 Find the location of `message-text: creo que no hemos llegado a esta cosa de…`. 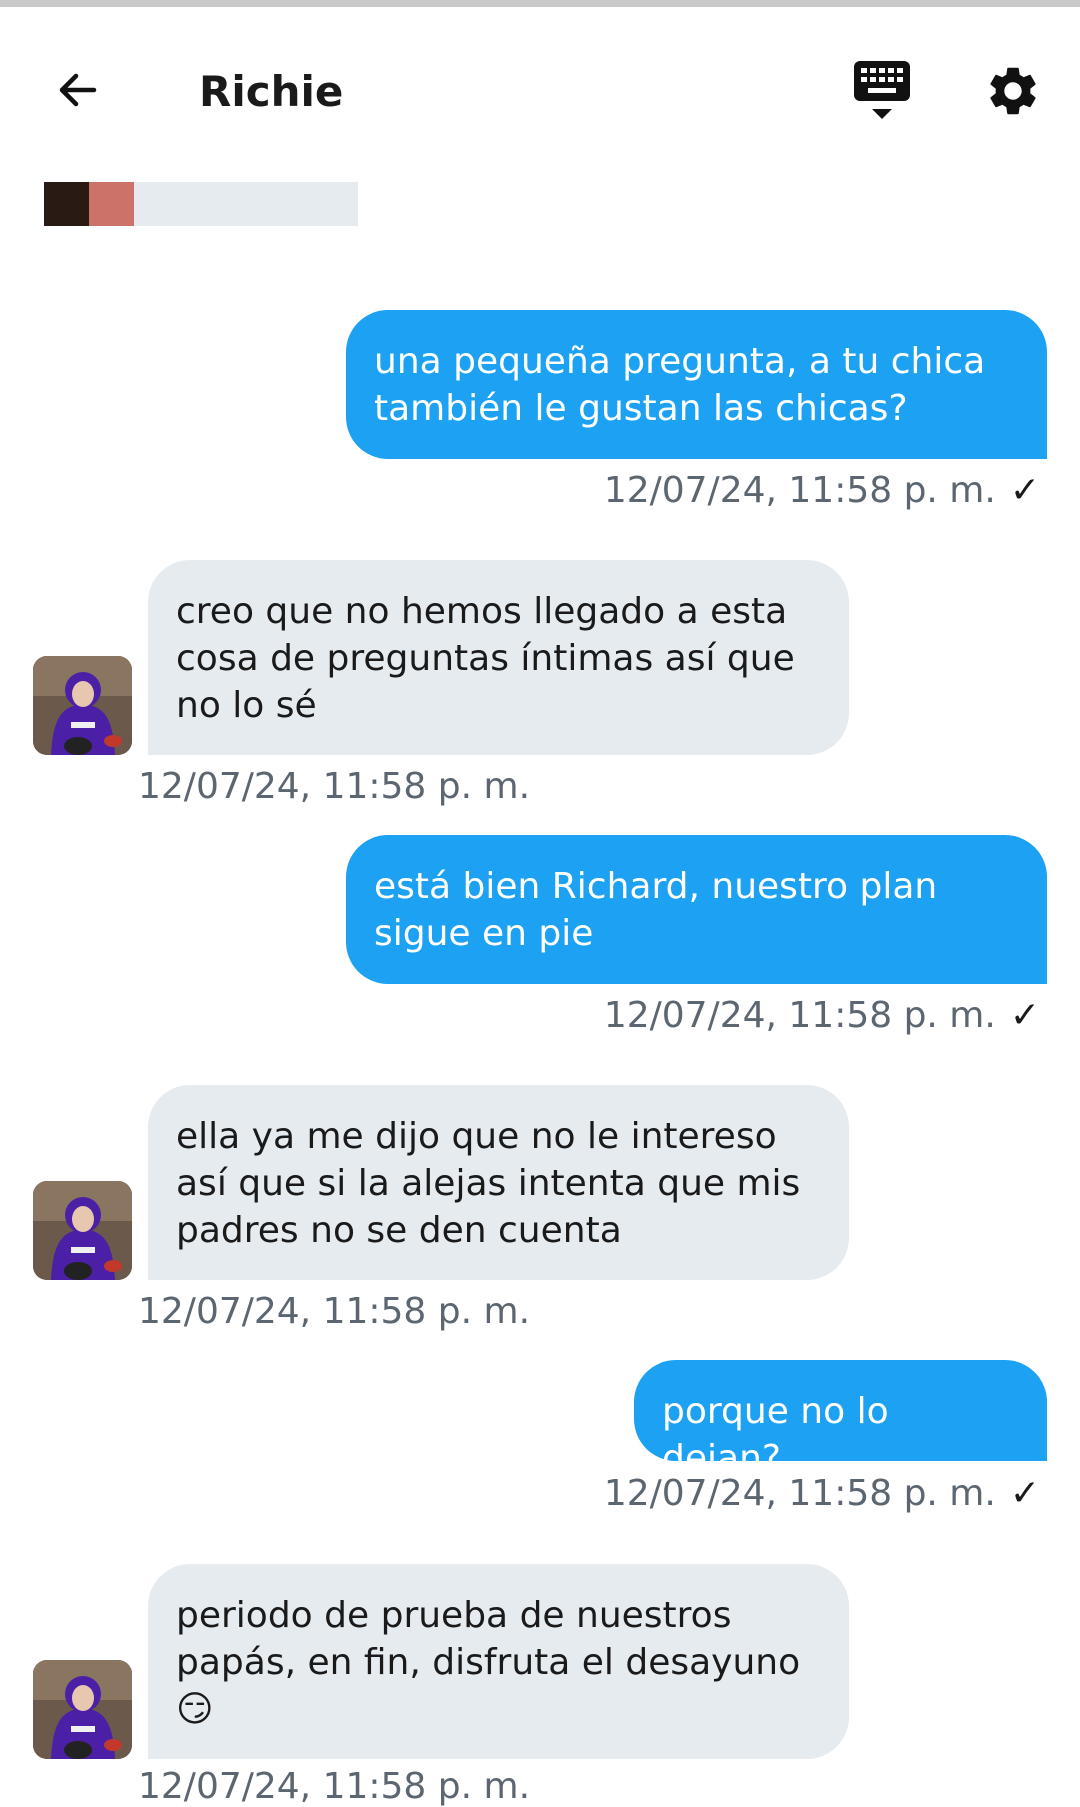

message-text: creo que no hemos llegado a esta cosa de… is located at coordinates (485, 658).